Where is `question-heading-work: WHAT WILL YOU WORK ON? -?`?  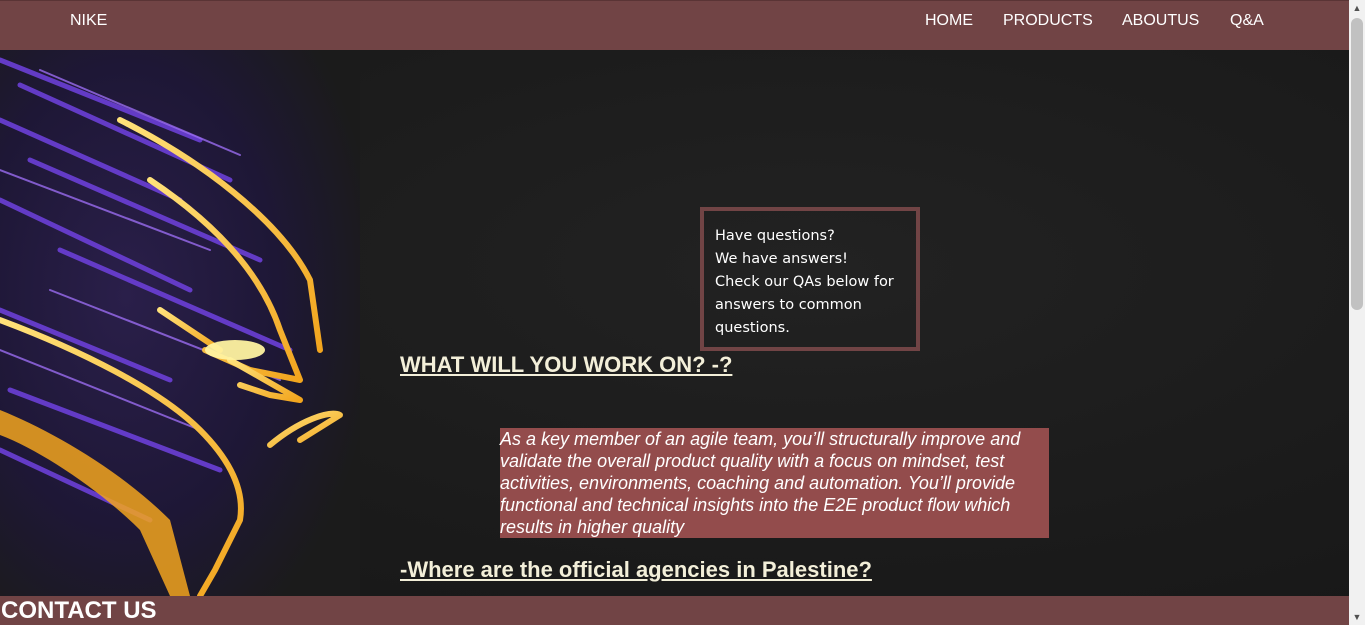
question-heading-work: WHAT WILL YOU WORK ON? -? is located at coordinates (566, 364).